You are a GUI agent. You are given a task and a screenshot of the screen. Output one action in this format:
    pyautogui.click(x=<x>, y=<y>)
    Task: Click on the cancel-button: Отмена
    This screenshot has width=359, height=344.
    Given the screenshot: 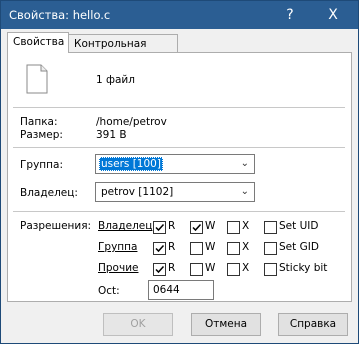 What is the action you would take?
    pyautogui.click(x=226, y=324)
    